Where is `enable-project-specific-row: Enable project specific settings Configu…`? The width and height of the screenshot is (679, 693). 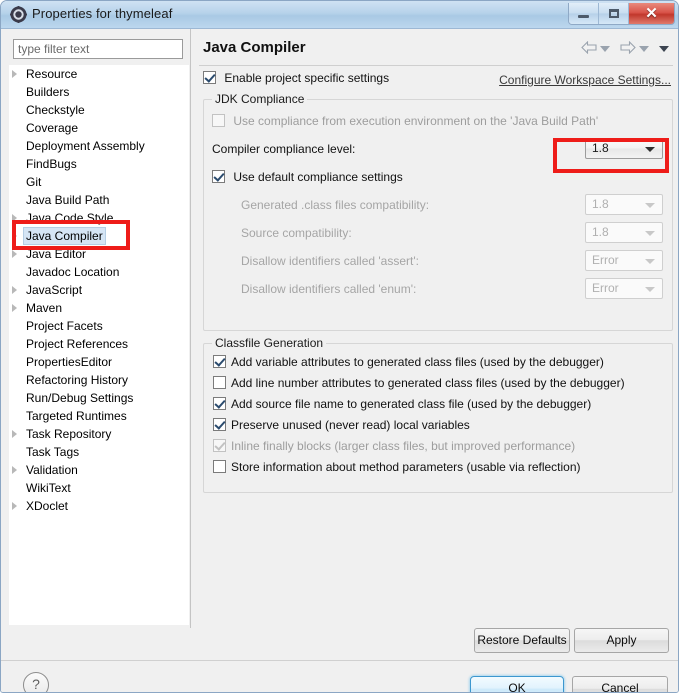
enable-project-specific-row: Enable project specific settings Configu… is located at coordinates (438, 81).